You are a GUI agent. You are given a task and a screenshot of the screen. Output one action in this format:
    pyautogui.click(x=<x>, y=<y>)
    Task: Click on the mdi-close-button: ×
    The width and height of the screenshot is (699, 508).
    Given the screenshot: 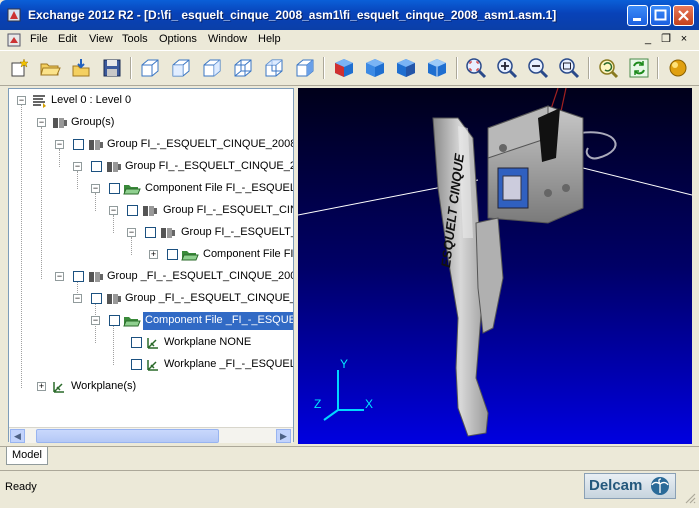 What is the action you would take?
    pyautogui.click(x=684, y=39)
    